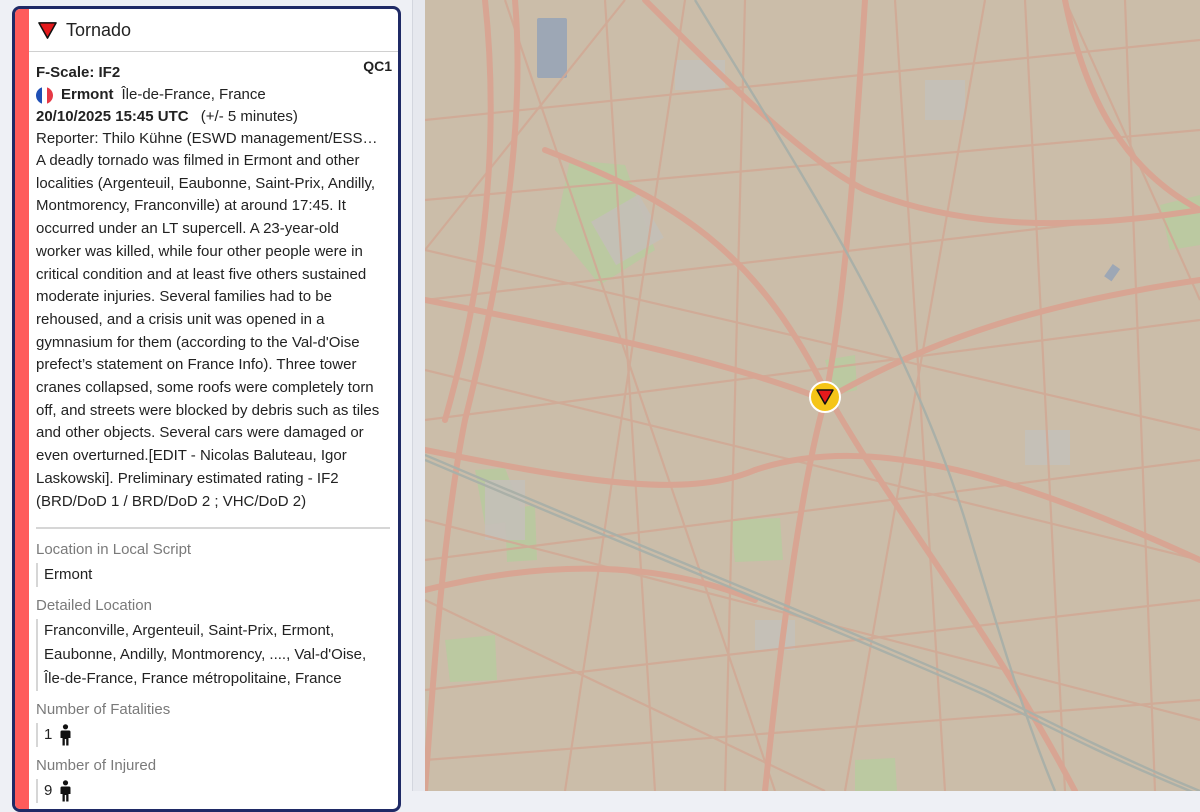  What do you see at coordinates (94, 606) in the screenshot?
I see `detailed-location-label: Detailed Location` at bounding box center [94, 606].